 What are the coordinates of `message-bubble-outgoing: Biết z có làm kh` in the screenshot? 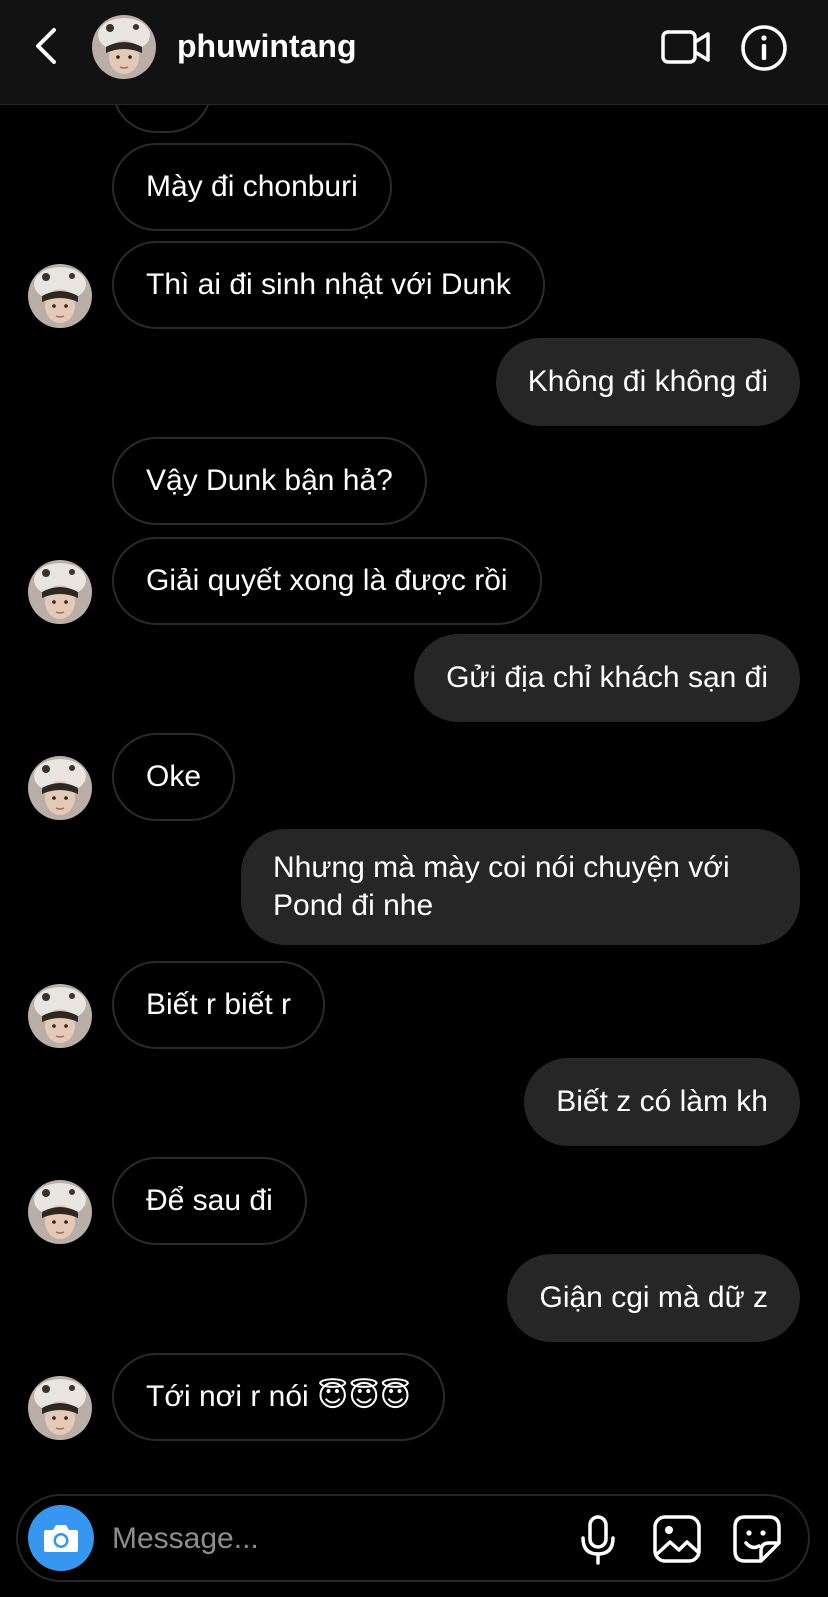 It's located at (662, 1102).